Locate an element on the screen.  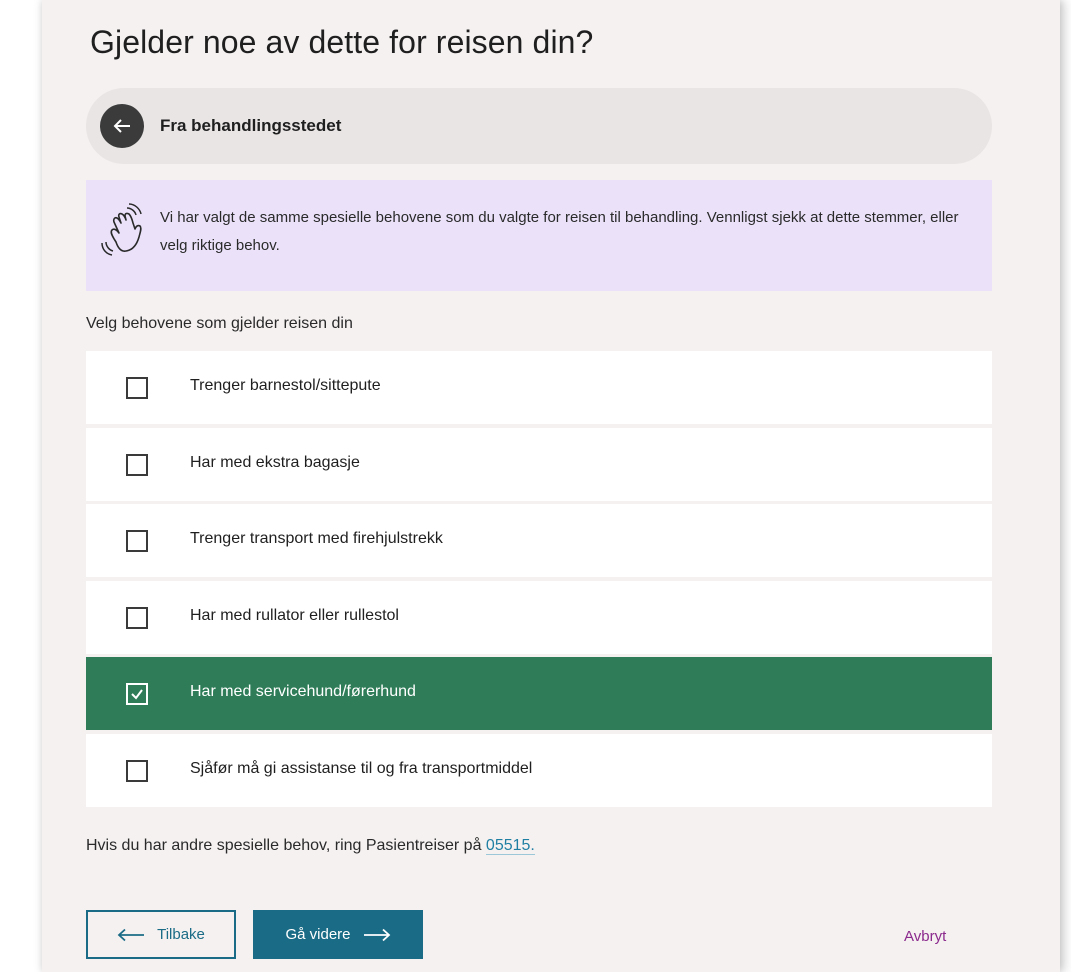
next-button: Gå videre is located at coordinates (338, 934).